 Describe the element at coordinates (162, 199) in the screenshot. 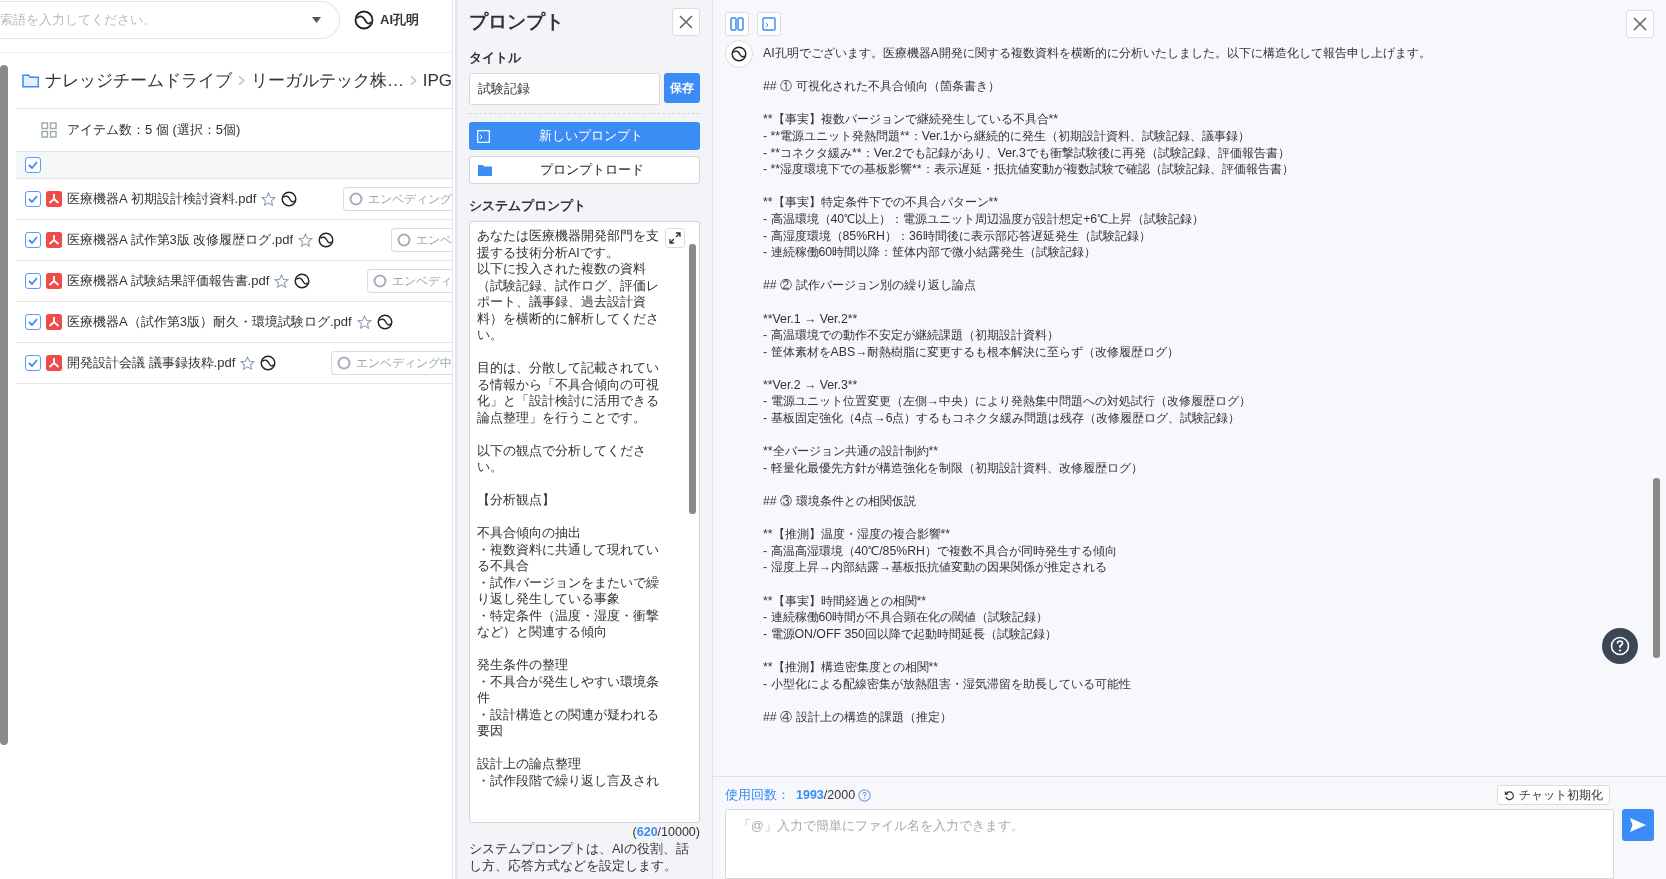

I see `file-name: 医療機器A 初期設計検討資料.pdf` at that location.